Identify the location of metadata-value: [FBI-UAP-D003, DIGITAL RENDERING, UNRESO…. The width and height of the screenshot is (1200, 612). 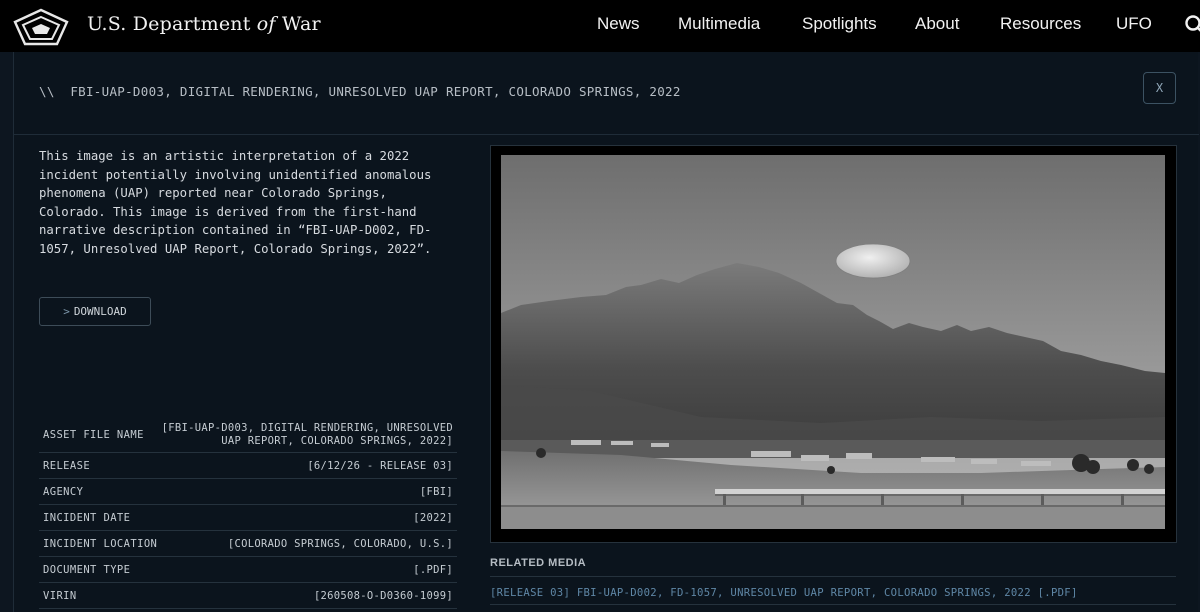
(307, 434).